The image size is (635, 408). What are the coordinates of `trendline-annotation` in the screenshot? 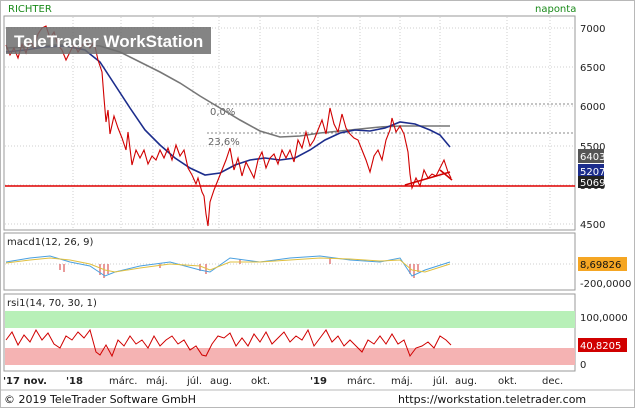 It's located at (428, 177).